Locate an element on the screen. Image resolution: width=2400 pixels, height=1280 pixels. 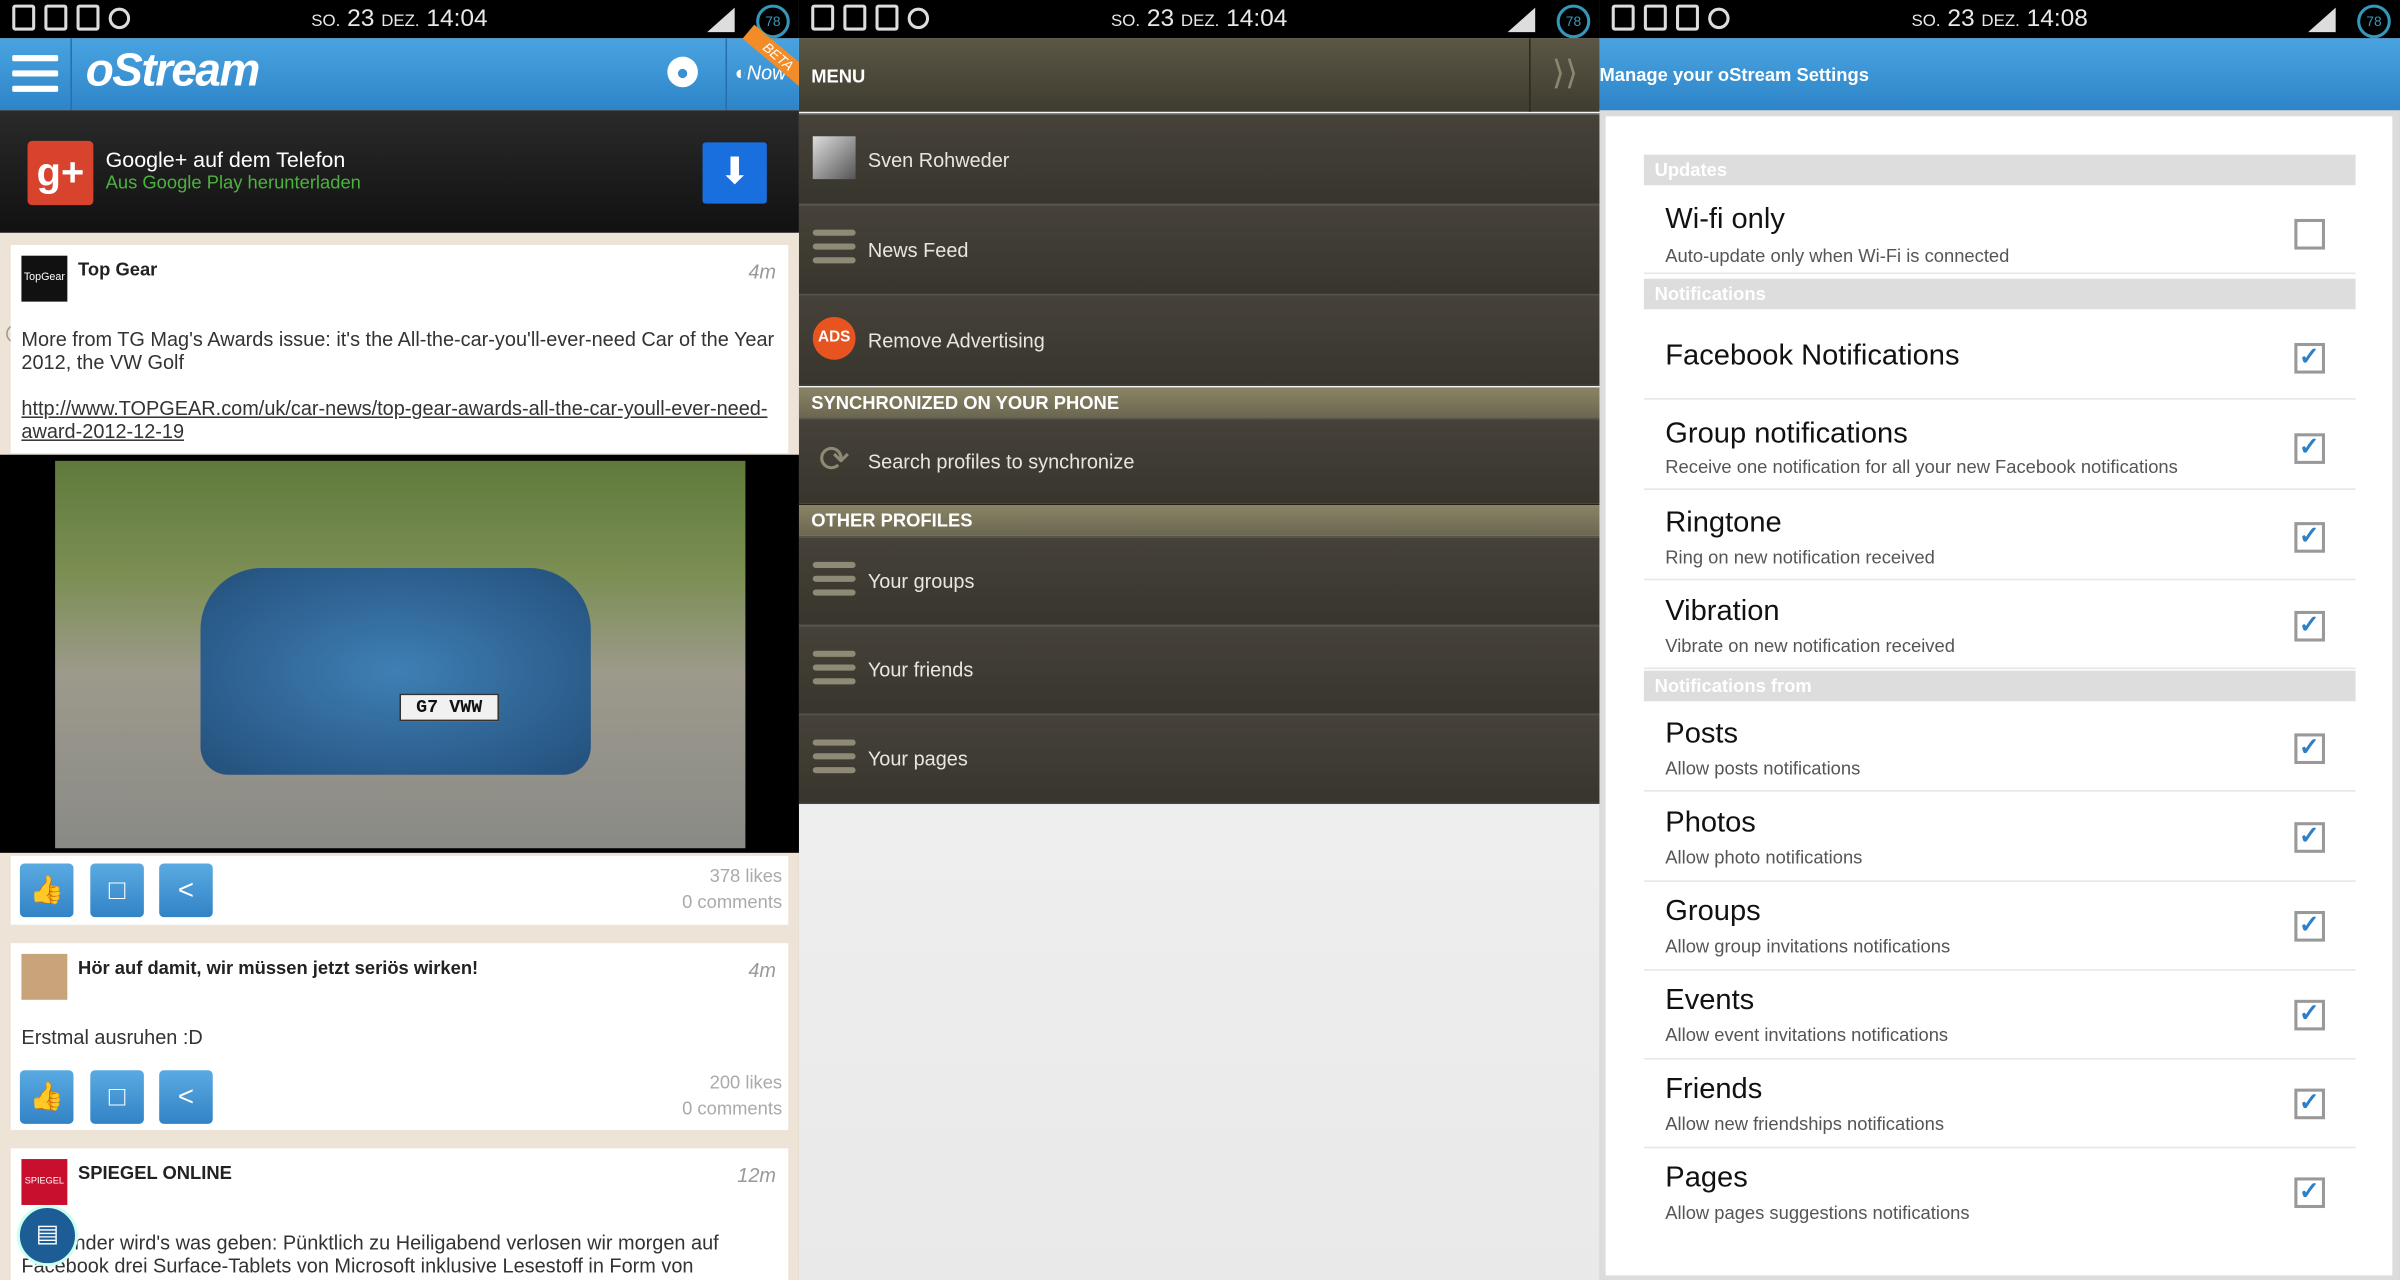
post-author: Top Gear is located at coordinates (117, 269).